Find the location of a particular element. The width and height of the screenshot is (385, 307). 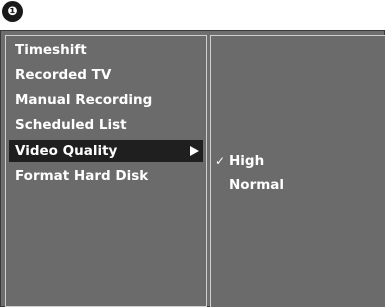

menu-item-manual-recording: Manual Recording is located at coordinates (106, 100).